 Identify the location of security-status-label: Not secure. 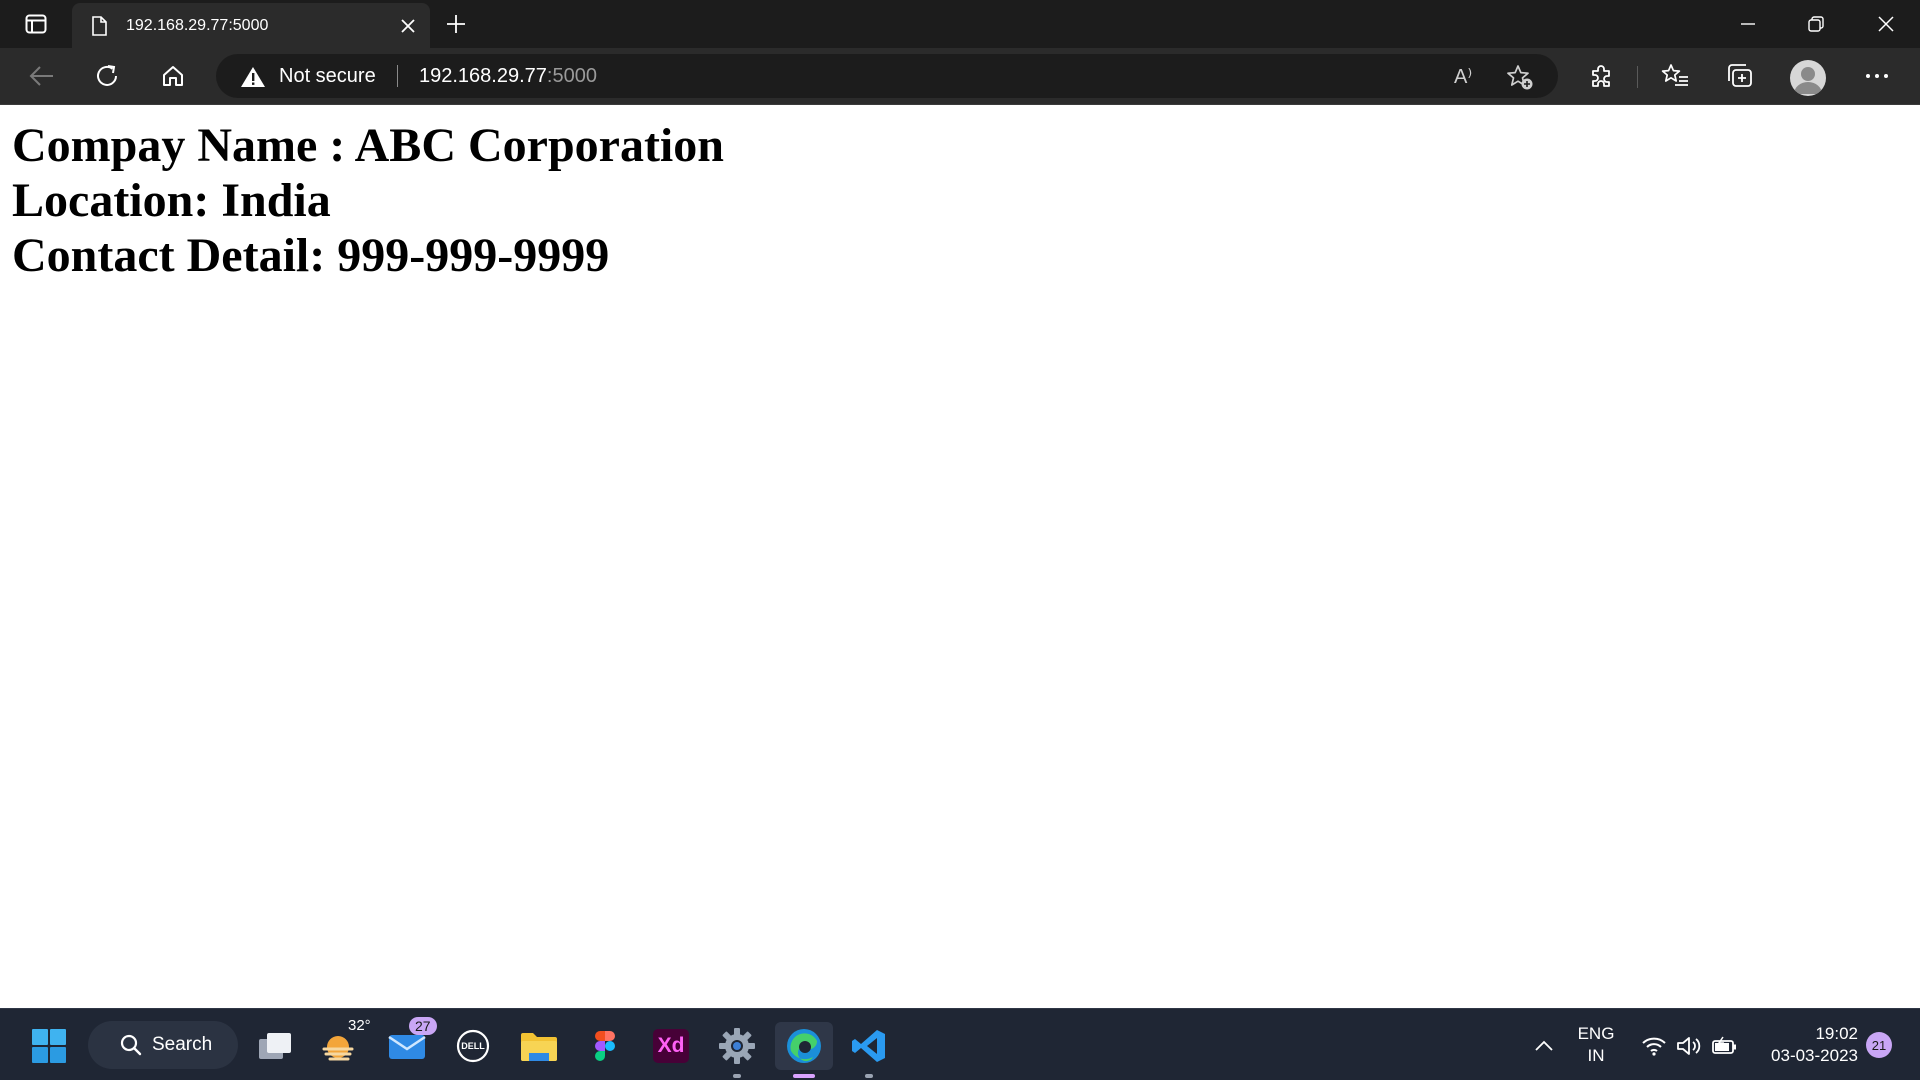
(327, 76).